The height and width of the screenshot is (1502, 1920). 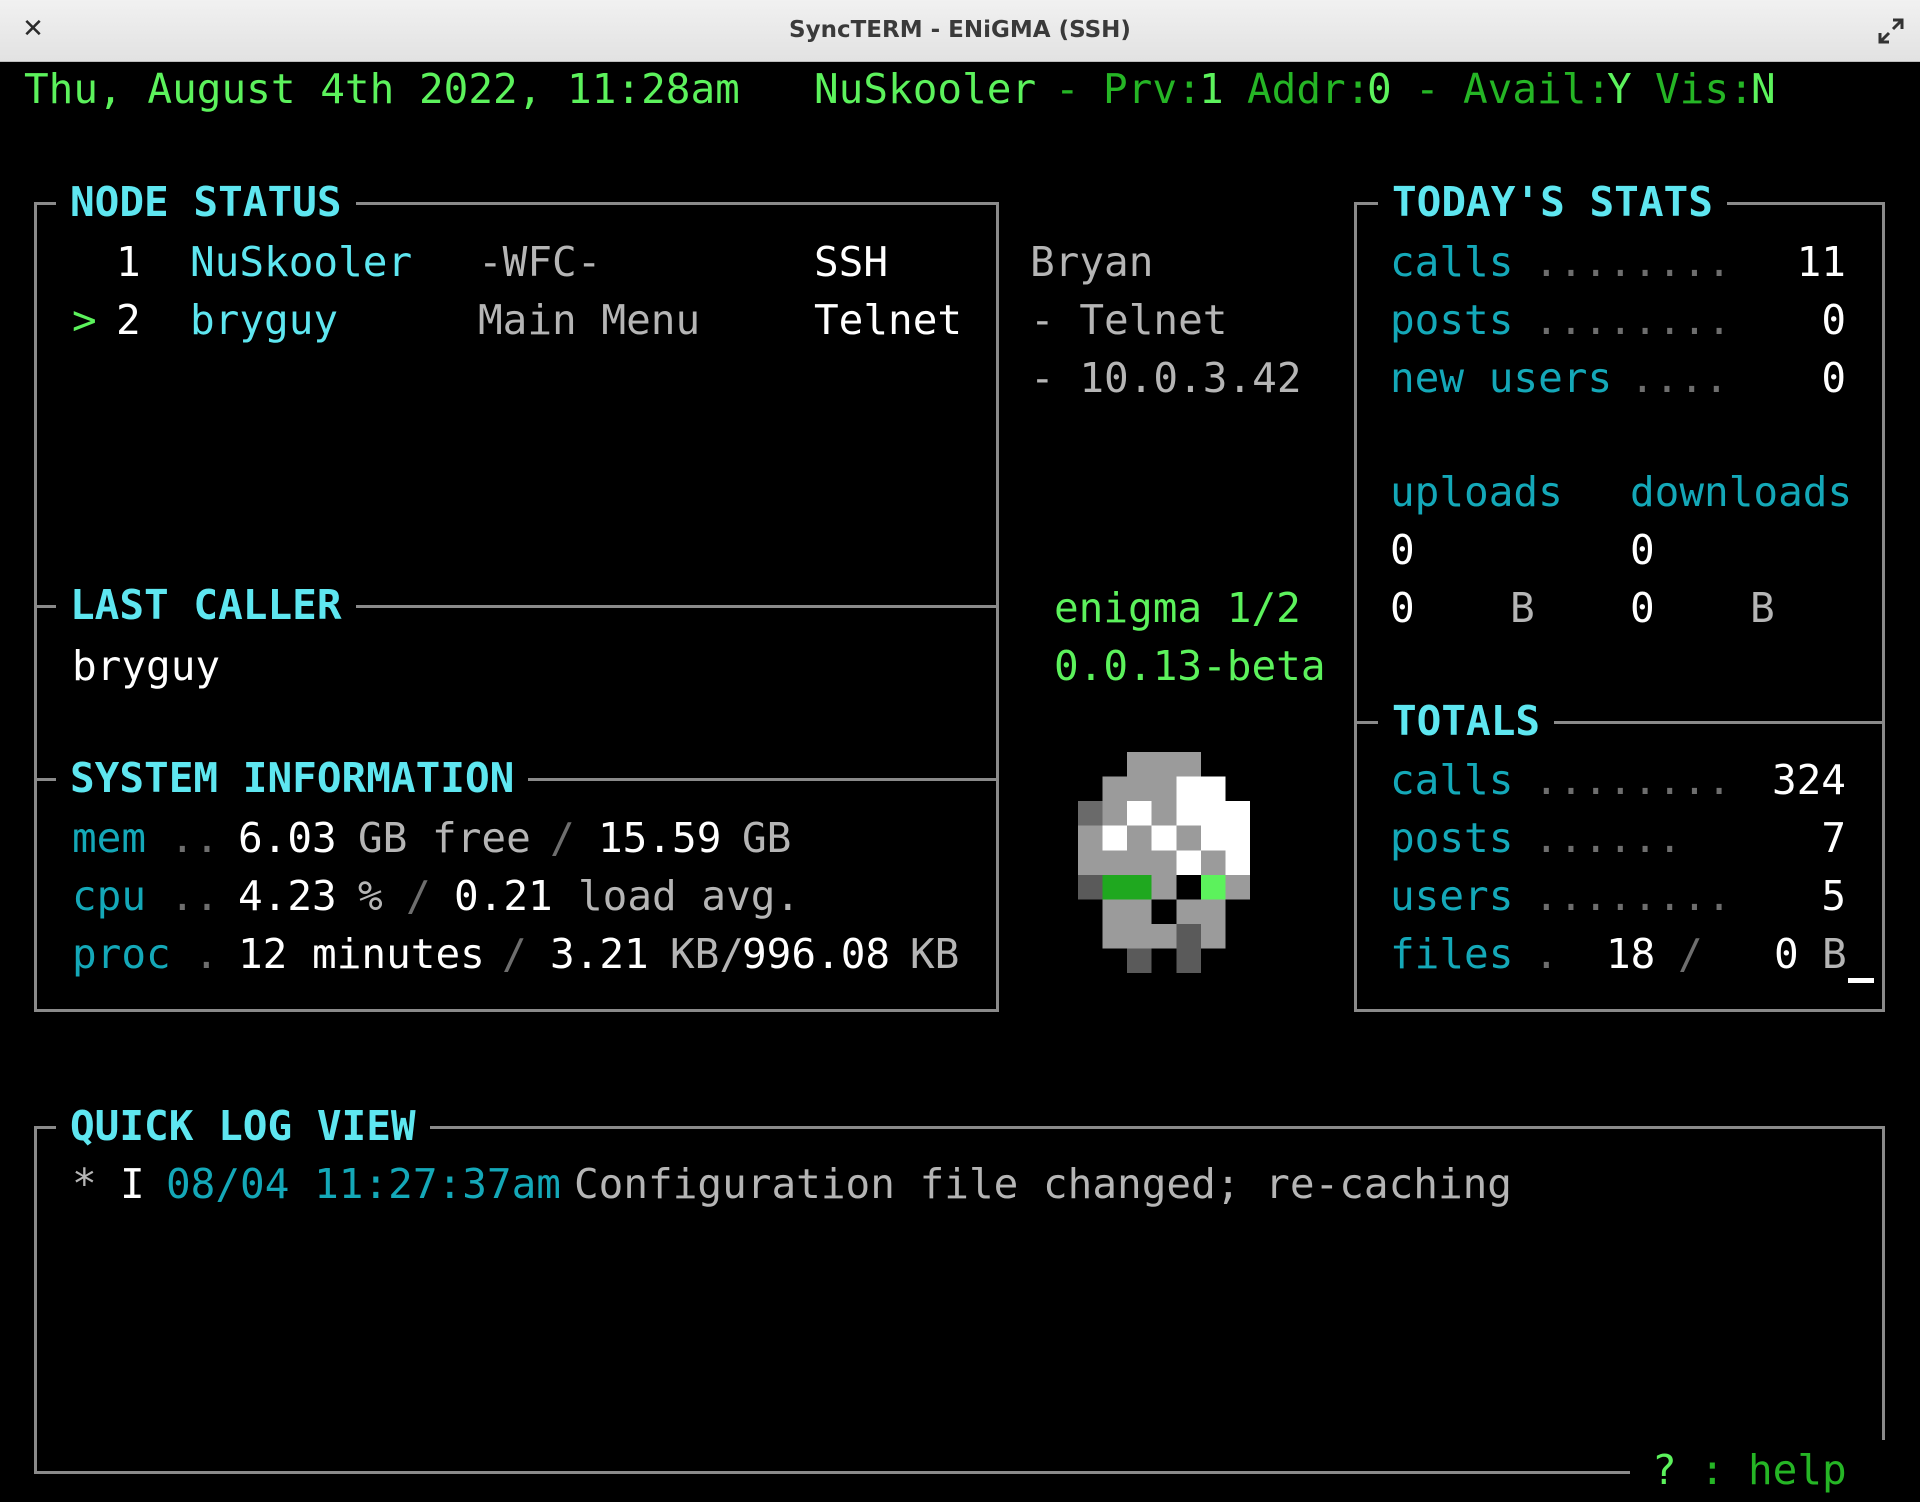 What do you see at coordinates (287, 896) in the screenshot?
I see `cpu-percent: 4.23` at bounding box center [287, 896].